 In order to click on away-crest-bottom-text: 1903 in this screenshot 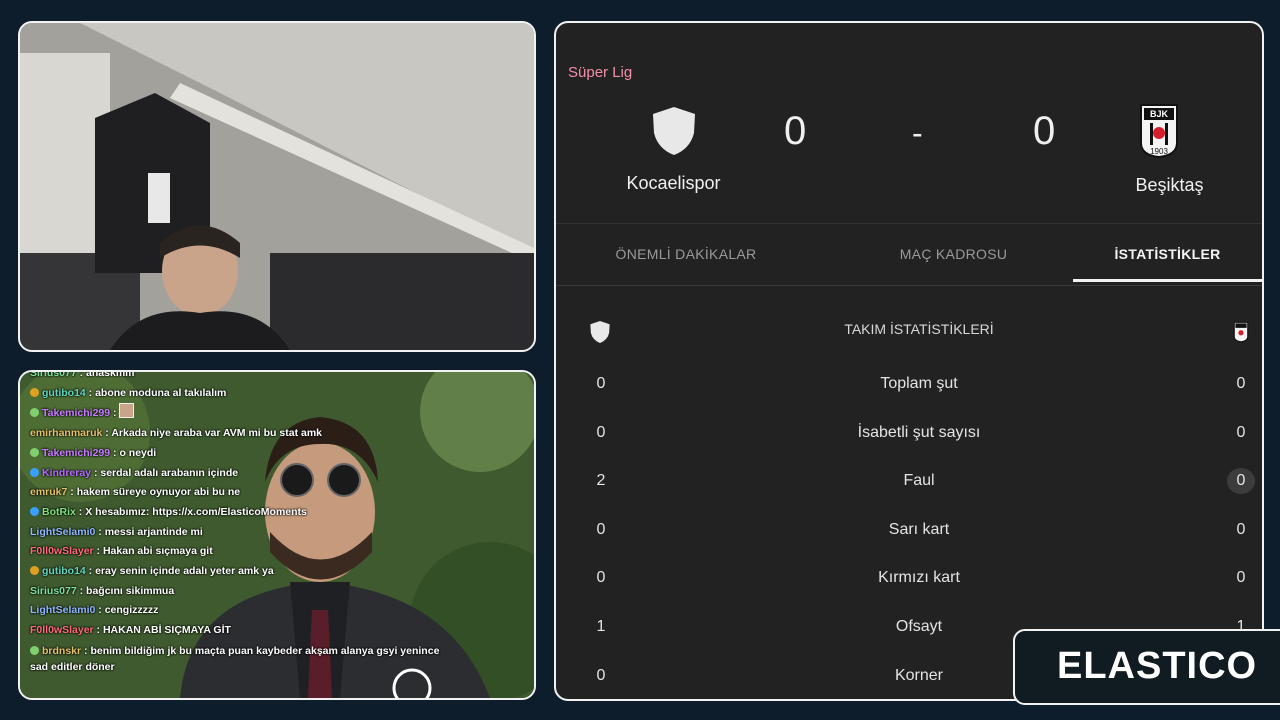, I will do `click(1159, 151)`.